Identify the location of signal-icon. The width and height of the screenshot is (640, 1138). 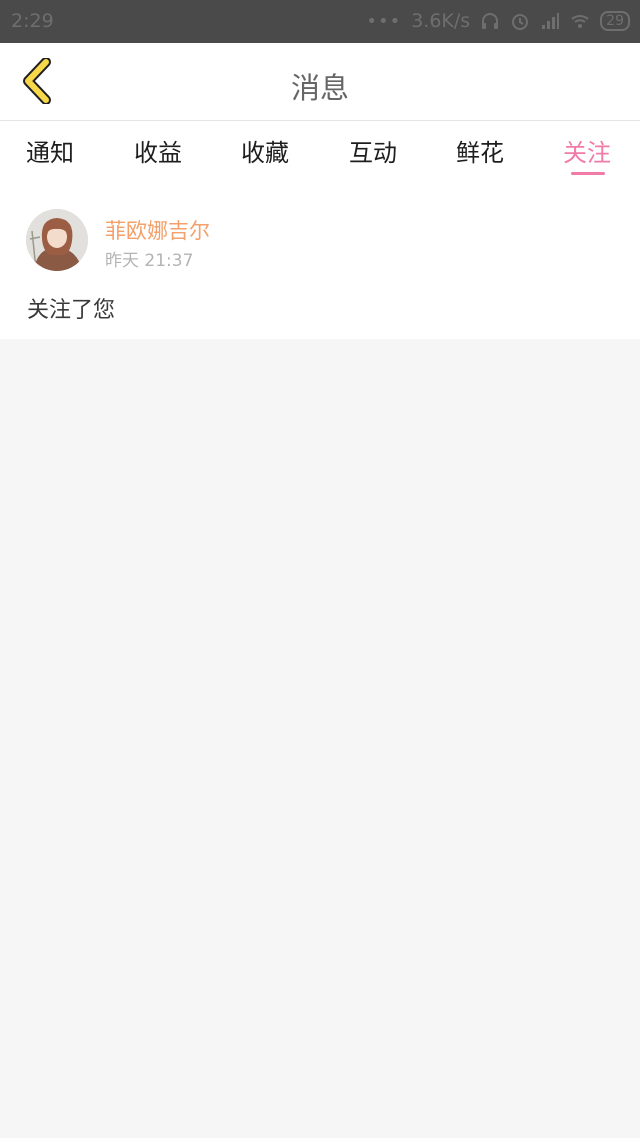
(551, 21).